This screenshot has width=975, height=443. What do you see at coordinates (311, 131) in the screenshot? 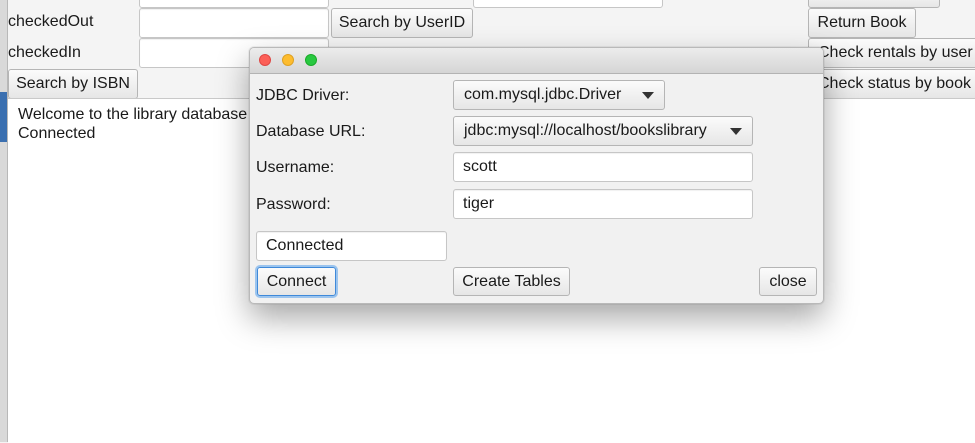
I see `database-url-label: Database URL:` at bounding box center [311, 131].